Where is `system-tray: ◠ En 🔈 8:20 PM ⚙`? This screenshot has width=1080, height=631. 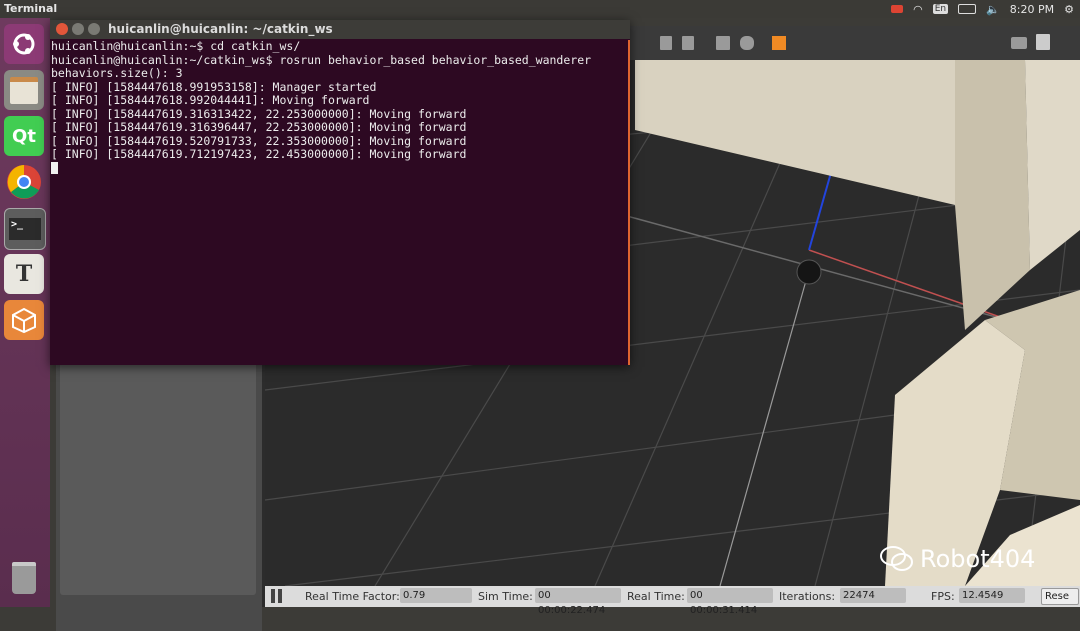
system-tray: ◠ En 🔈 8:20 PM ⚙ is located at coordinates (982, 9).